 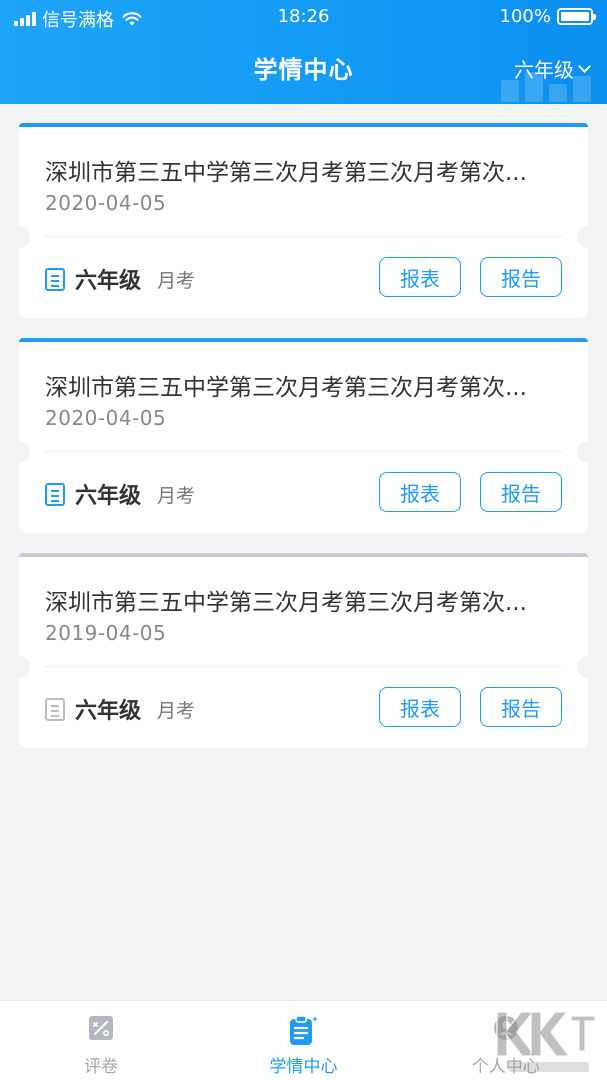 What do you see at coordinates (303, 52) in the screenshot?
I see `app-header: 信号满格 18:26 100% 学情中心 六年级` at bounding box center [303, 52].